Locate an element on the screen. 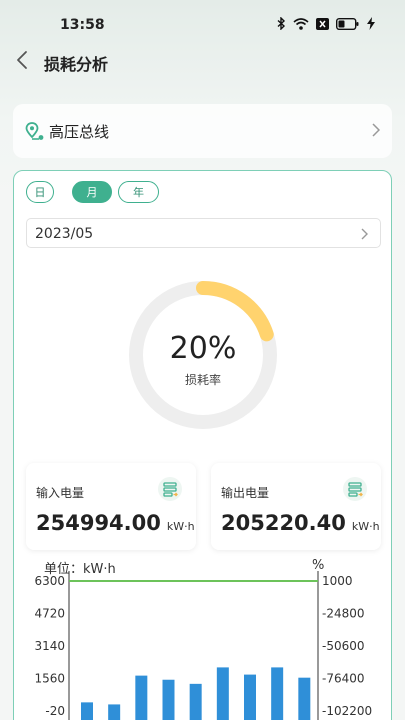  output-energy-detail-button is located at coordinates (355, 489).